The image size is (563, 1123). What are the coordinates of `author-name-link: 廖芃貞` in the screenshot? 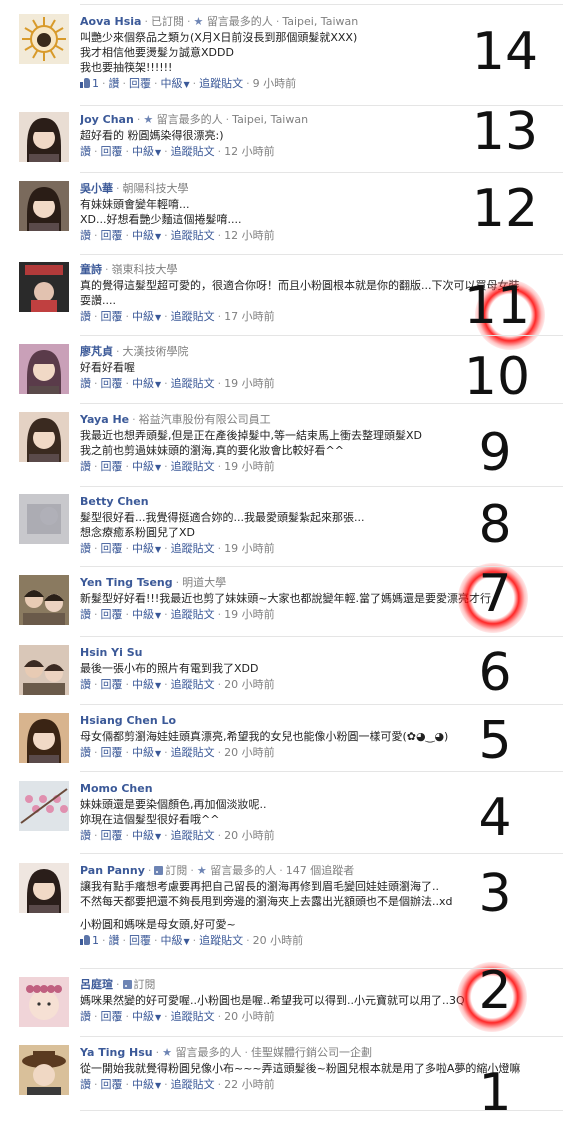 It's located at (96, 351).